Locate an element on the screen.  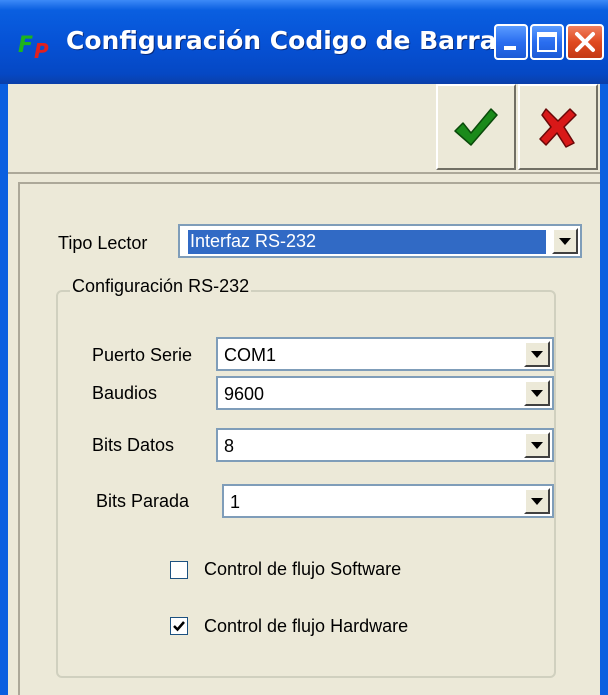
rs232-group-title: Configuración RS-232 is located at coordinates (161, 286).